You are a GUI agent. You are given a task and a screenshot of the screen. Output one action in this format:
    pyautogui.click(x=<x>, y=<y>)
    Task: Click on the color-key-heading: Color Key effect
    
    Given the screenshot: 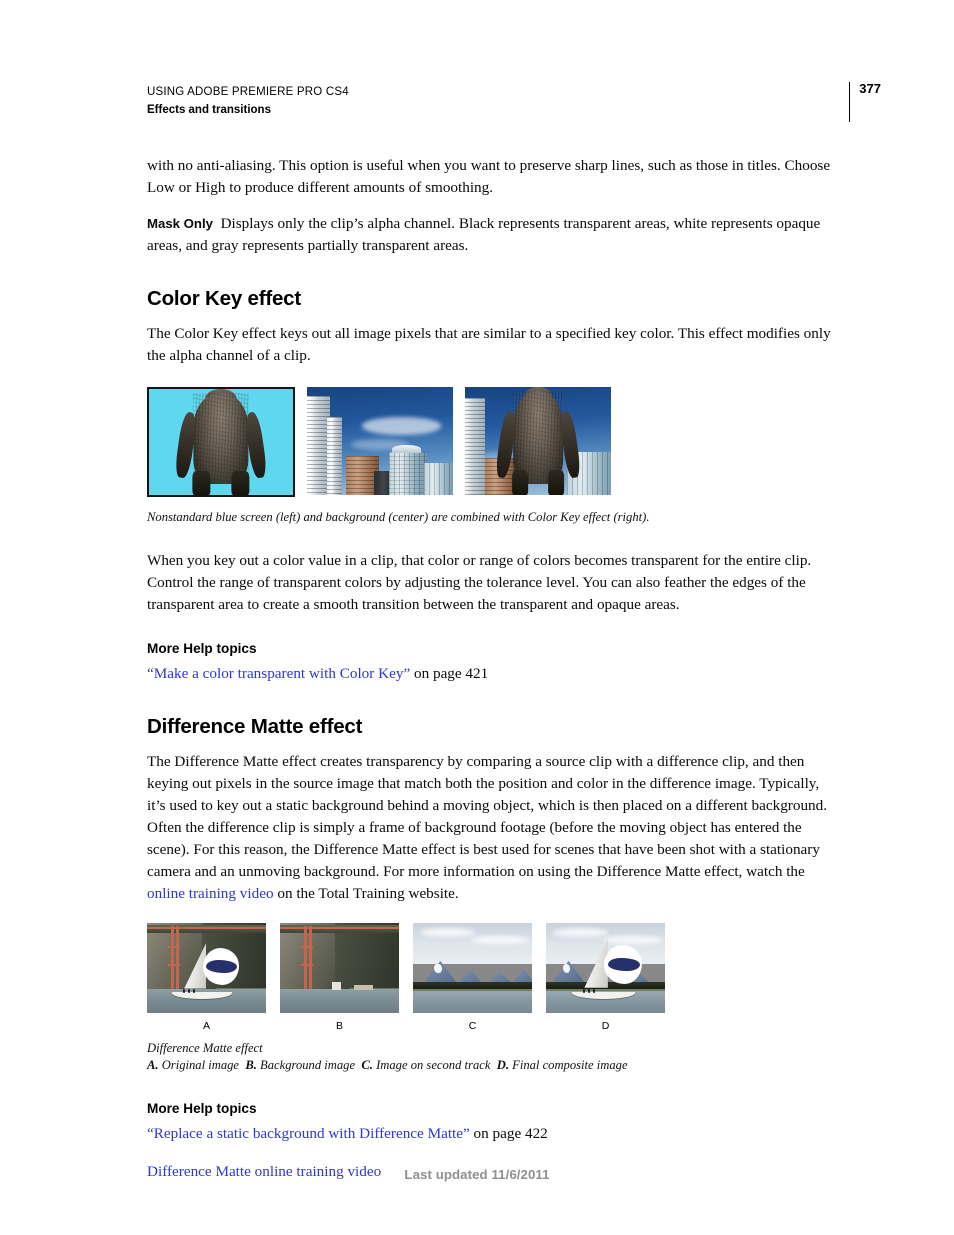 What is the action you would take?
    pyautogui.click(x=224, y=298)
    